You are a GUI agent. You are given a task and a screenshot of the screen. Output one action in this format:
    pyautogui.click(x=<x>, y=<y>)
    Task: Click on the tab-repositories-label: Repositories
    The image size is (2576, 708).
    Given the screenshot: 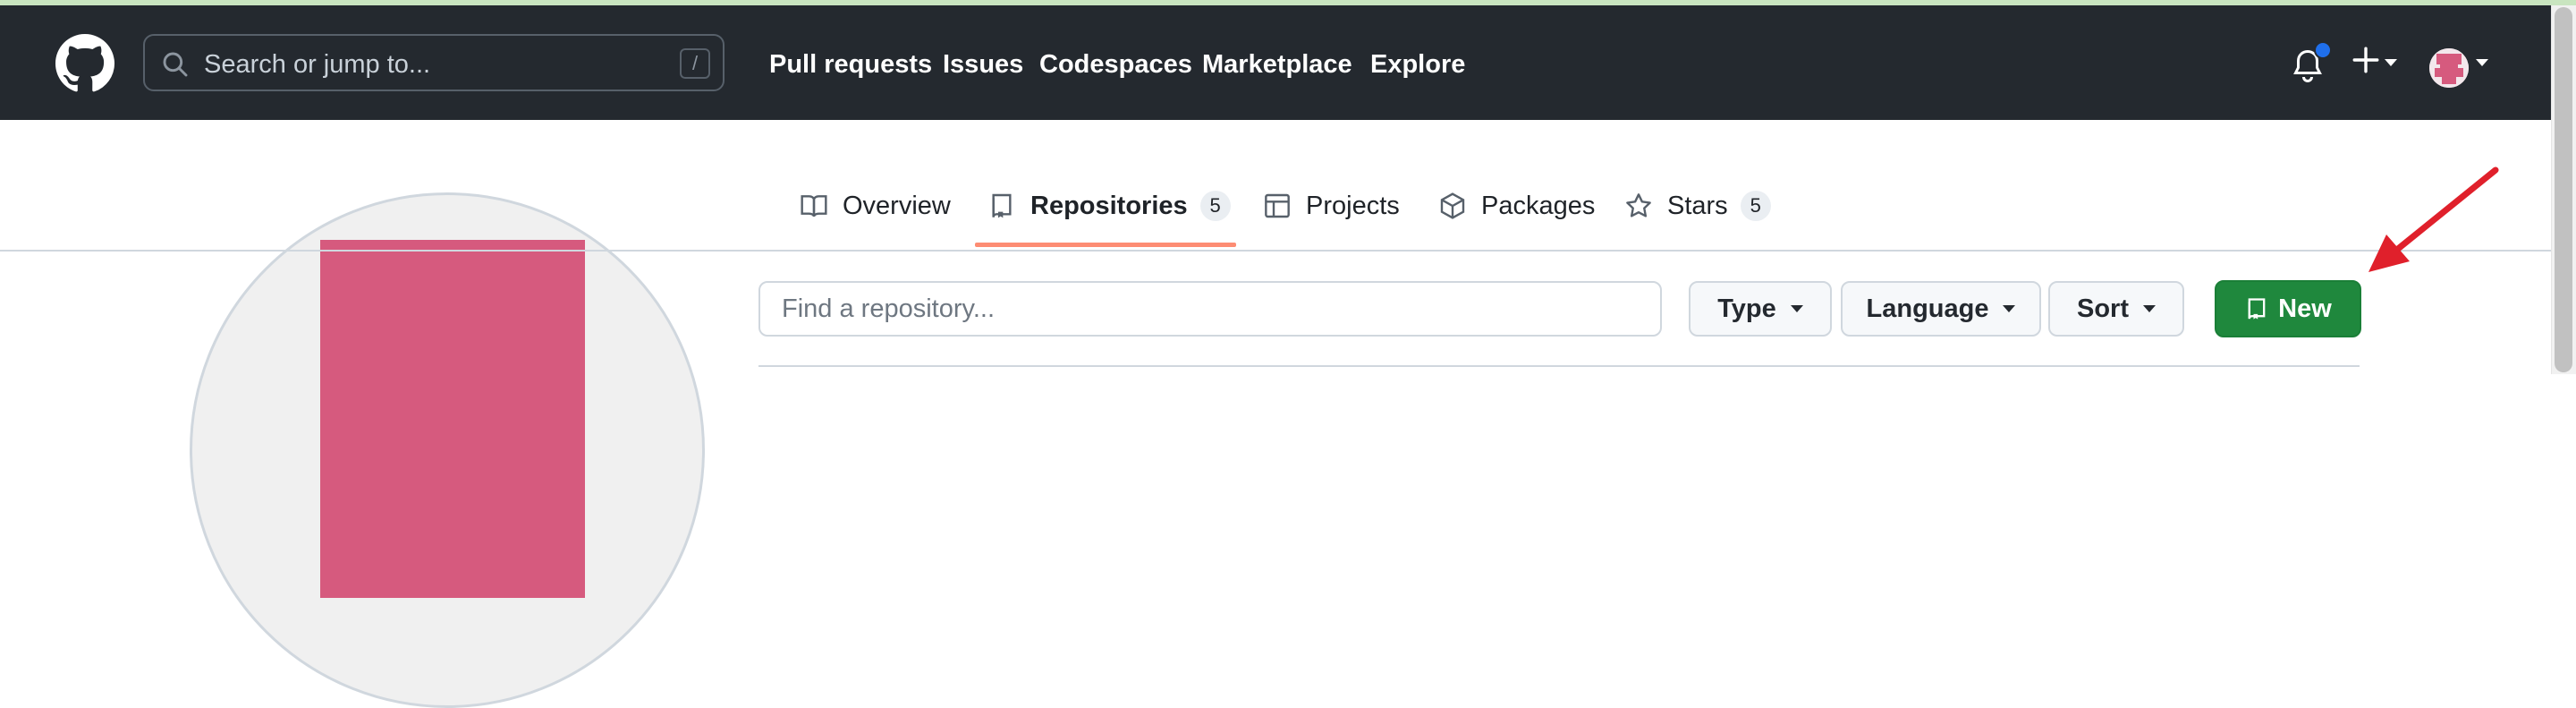 What is the action you would take?
    pyautogui.click(x=1109, y=205)
    